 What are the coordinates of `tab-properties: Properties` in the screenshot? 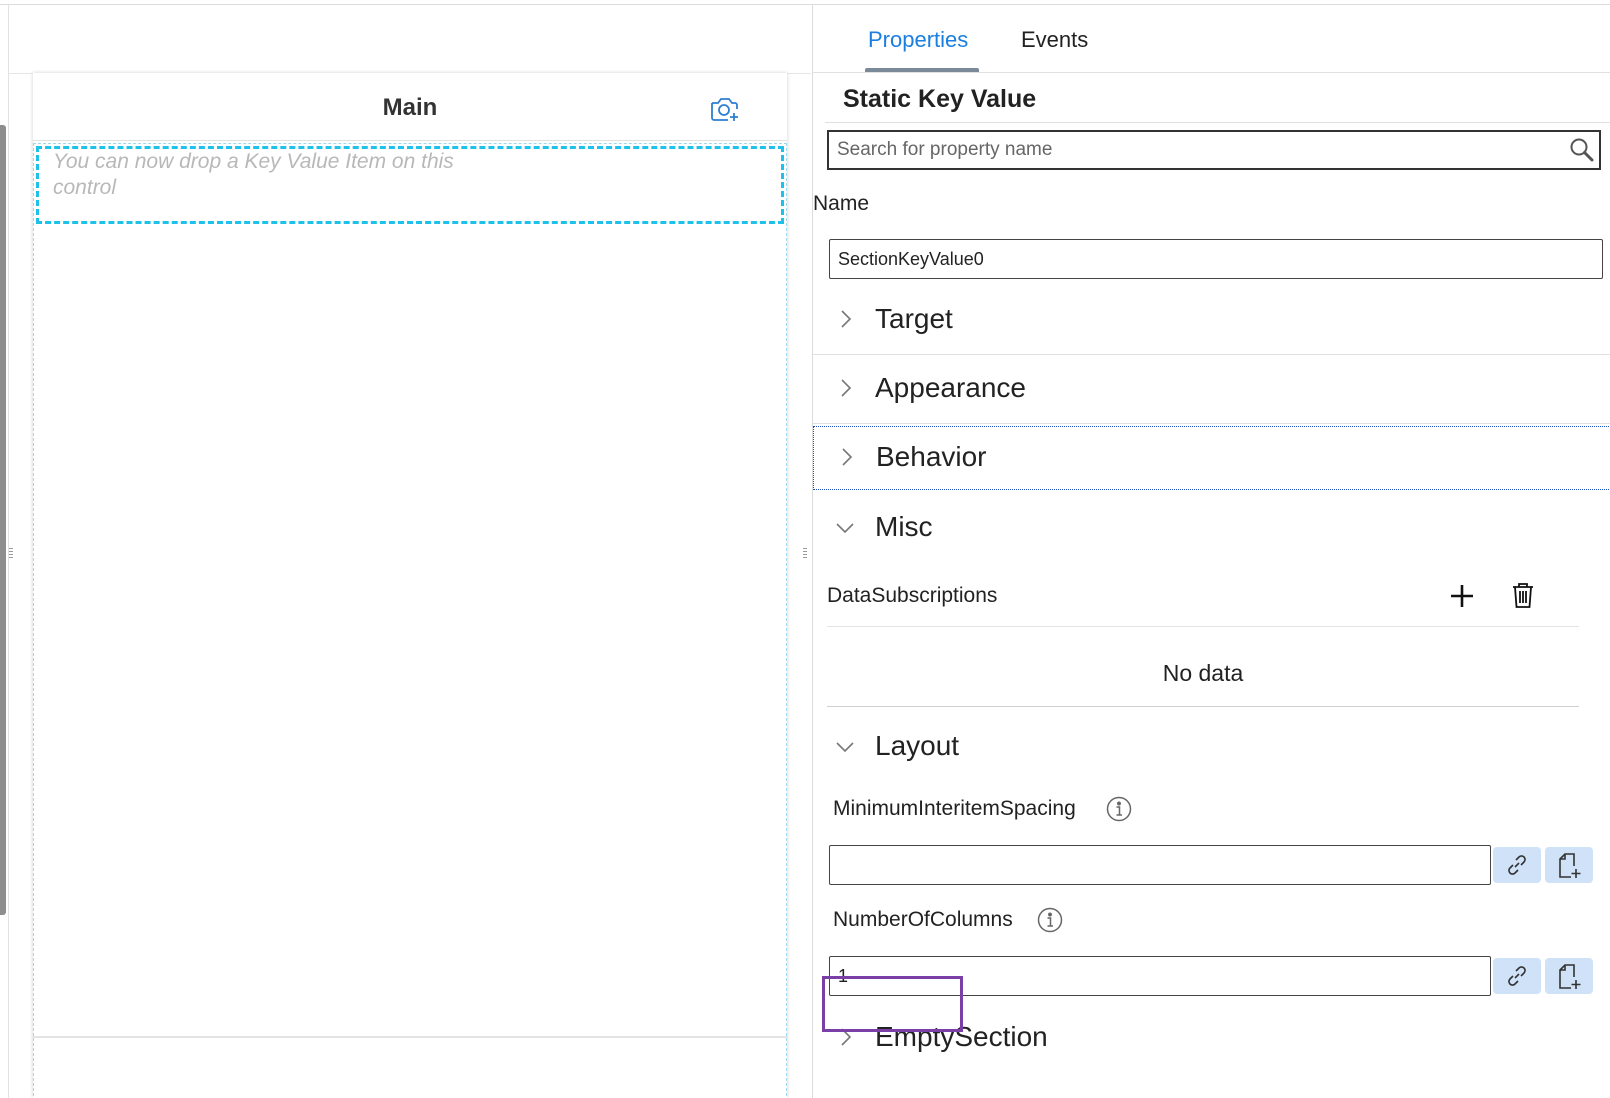 It's located at (918, 40).